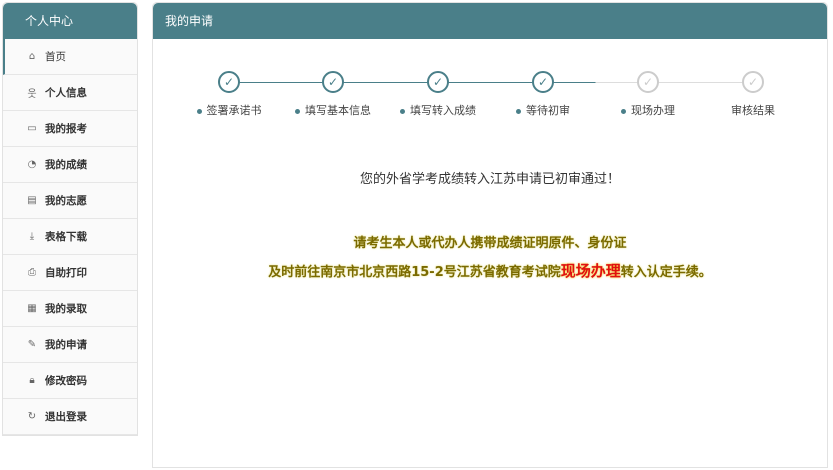  I want to click on sidebar-item: ⤓ 表格下载, so click(70, 237).